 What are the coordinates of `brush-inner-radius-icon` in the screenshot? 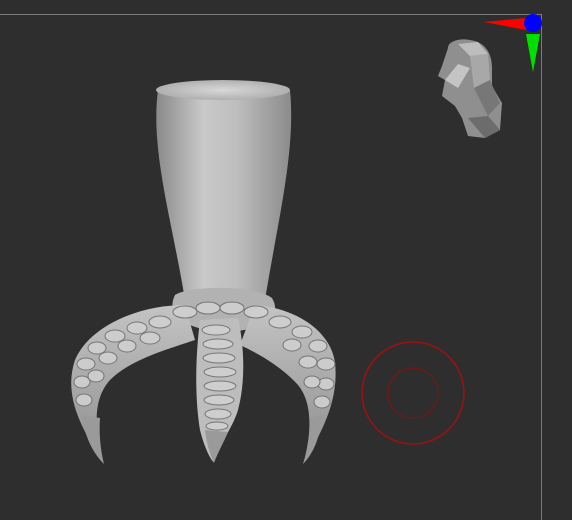 It's located at (413, 393).